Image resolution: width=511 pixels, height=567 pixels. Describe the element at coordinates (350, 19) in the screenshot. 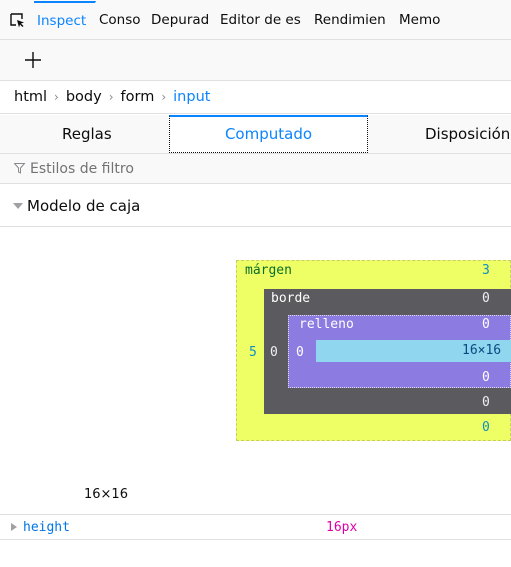

I see `tab-label: Rendimien` at that location.